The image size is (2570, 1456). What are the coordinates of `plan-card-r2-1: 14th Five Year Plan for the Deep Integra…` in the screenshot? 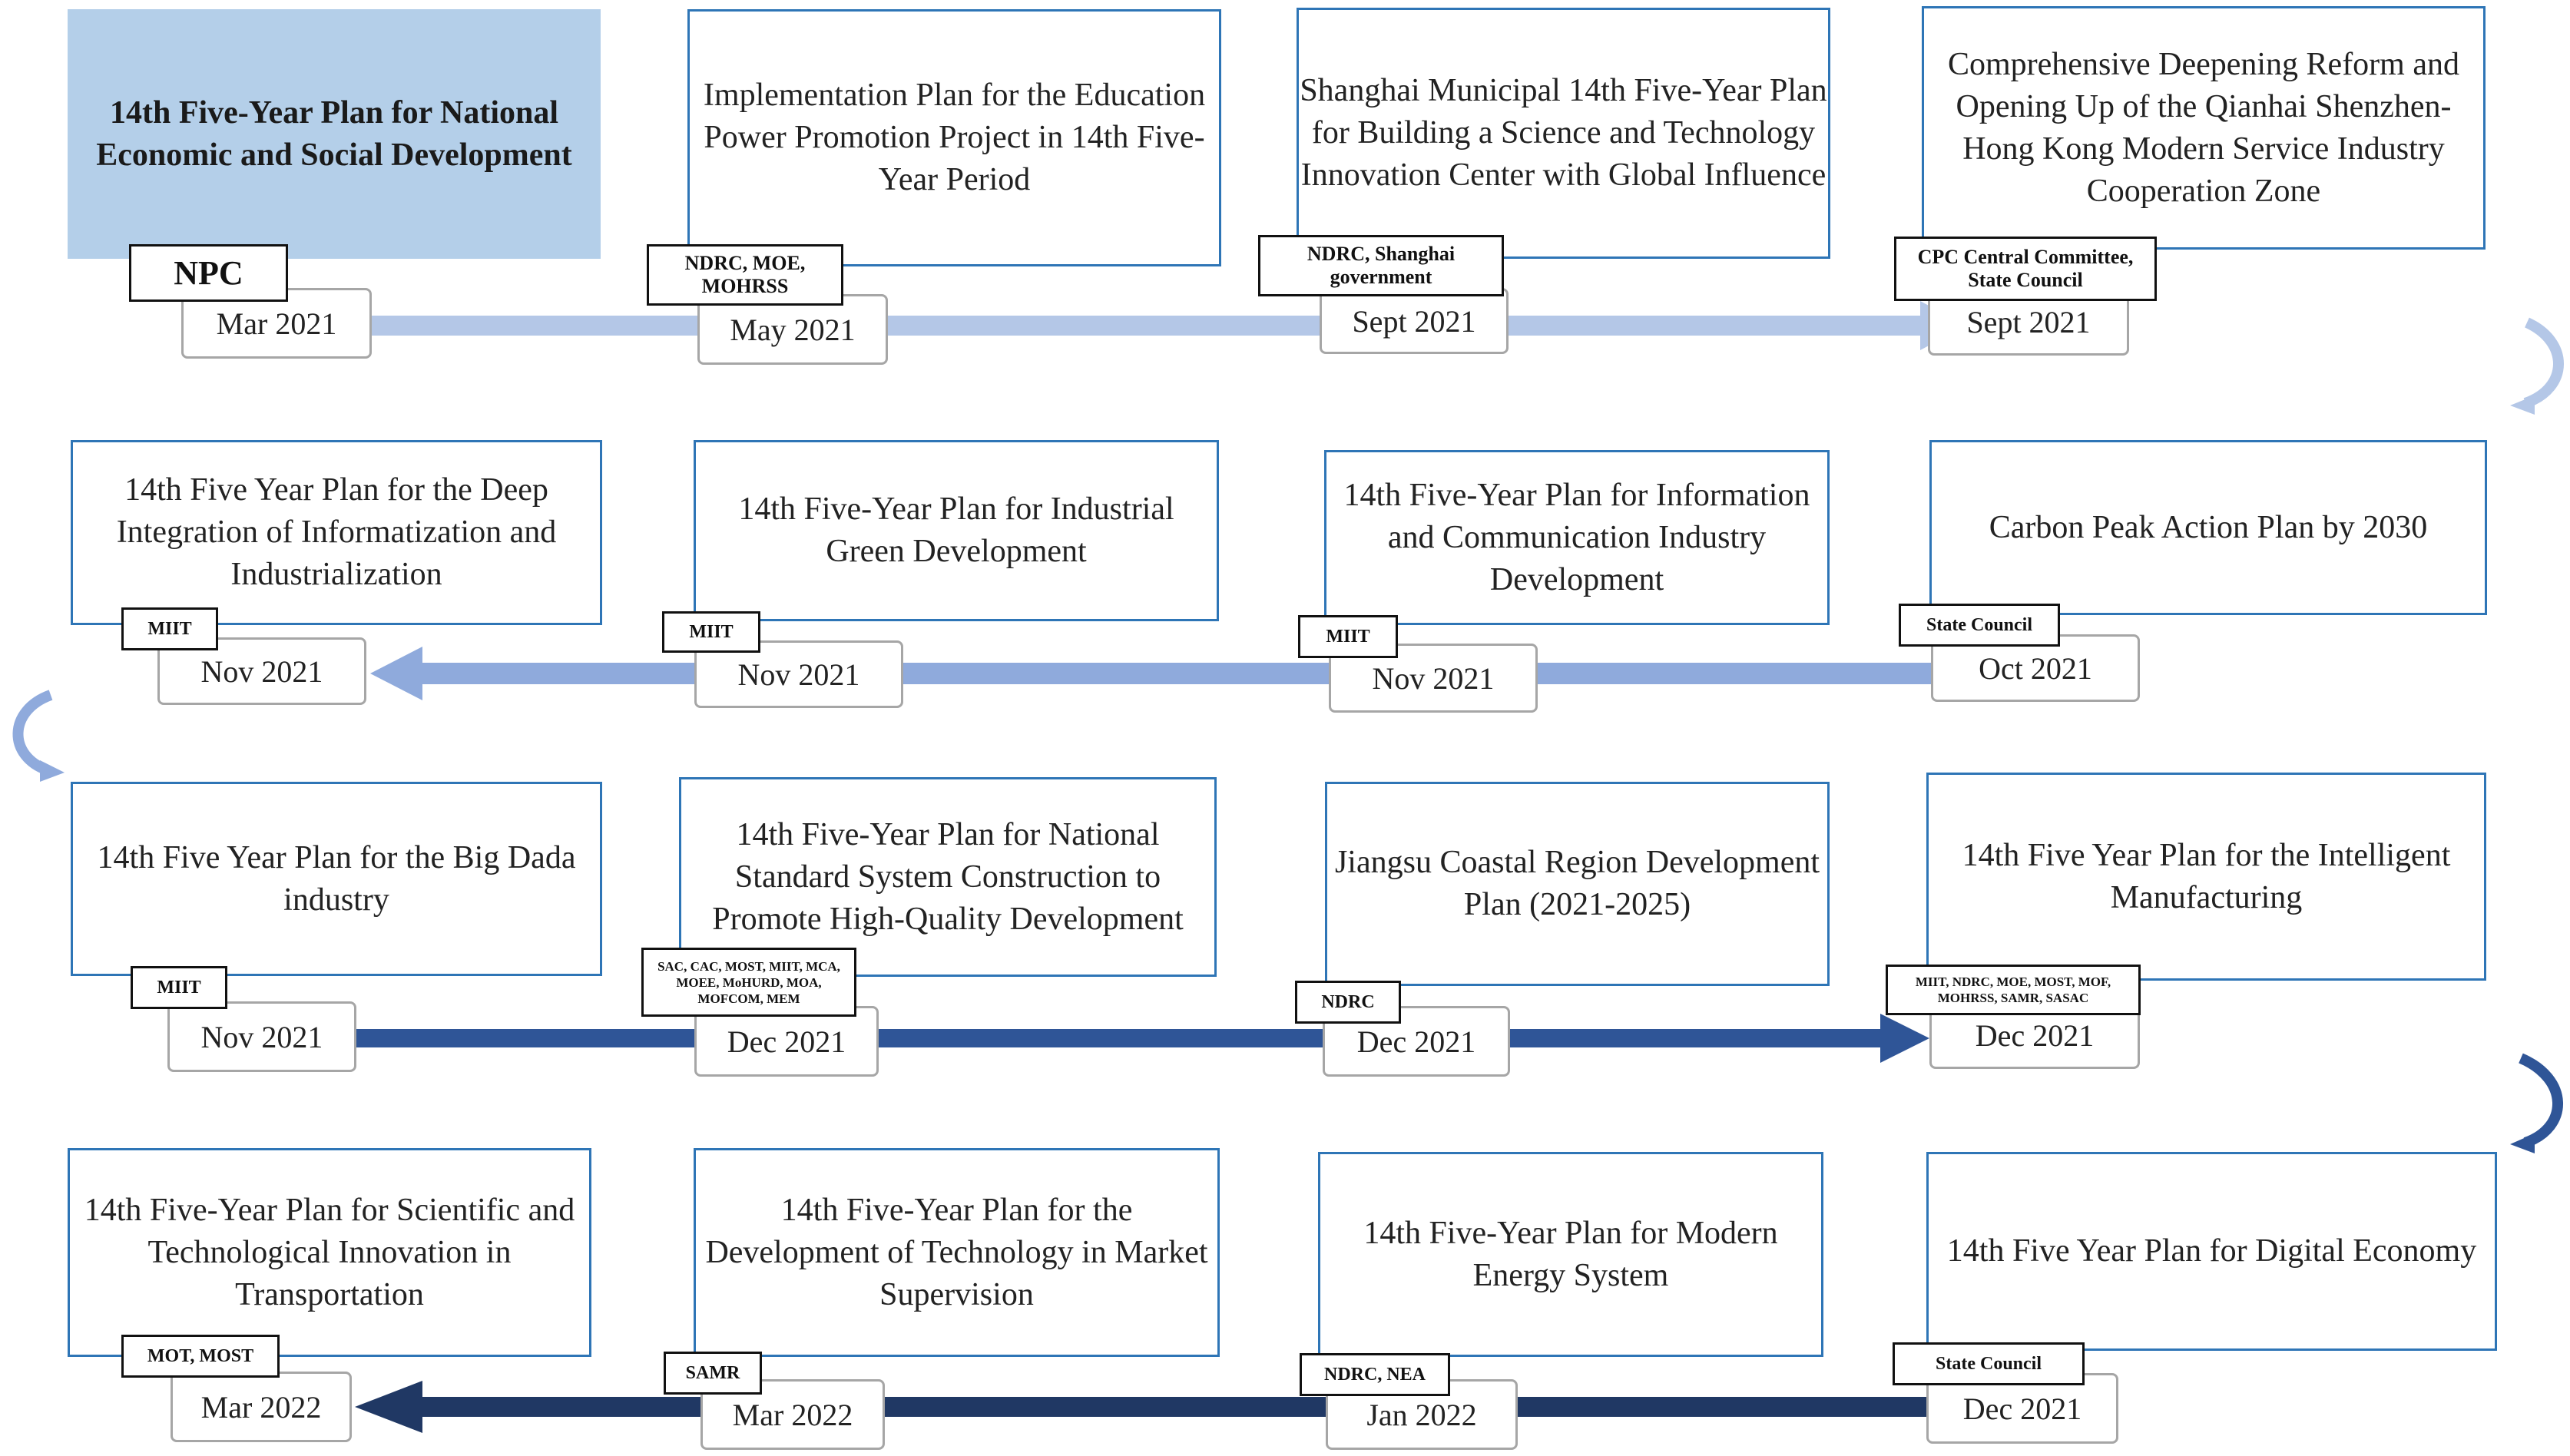 It's located at (336, 532).